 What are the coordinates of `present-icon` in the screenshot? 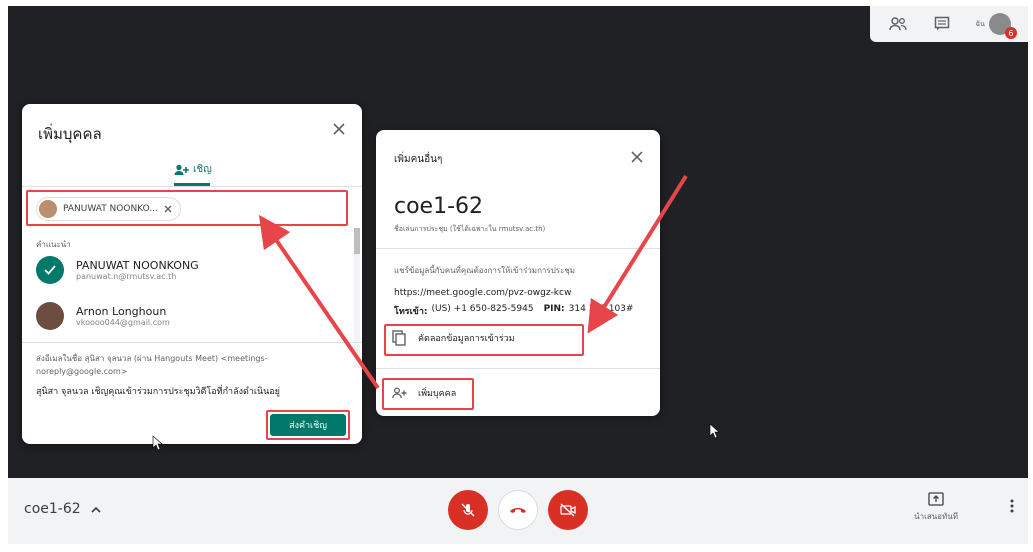 It's located at (936, 499).